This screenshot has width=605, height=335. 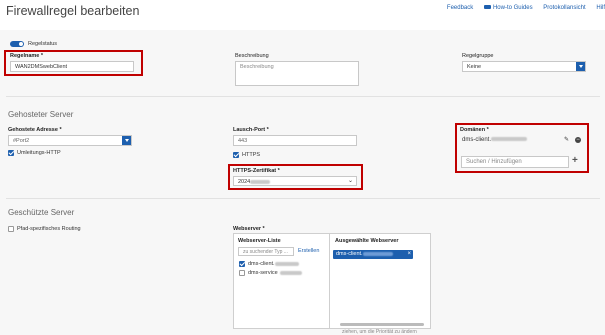 I want to click on path-routing-label: Pfad-spezifisches Routing, so click(x=49, y=229).